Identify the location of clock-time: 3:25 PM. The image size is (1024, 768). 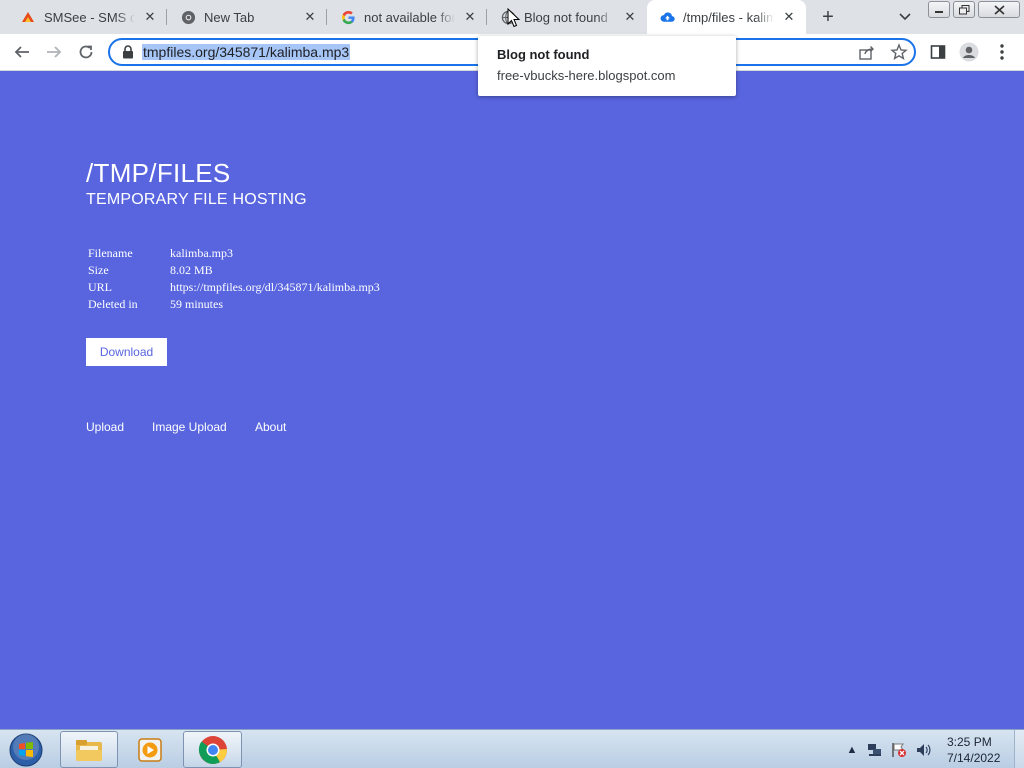
(969, 742).